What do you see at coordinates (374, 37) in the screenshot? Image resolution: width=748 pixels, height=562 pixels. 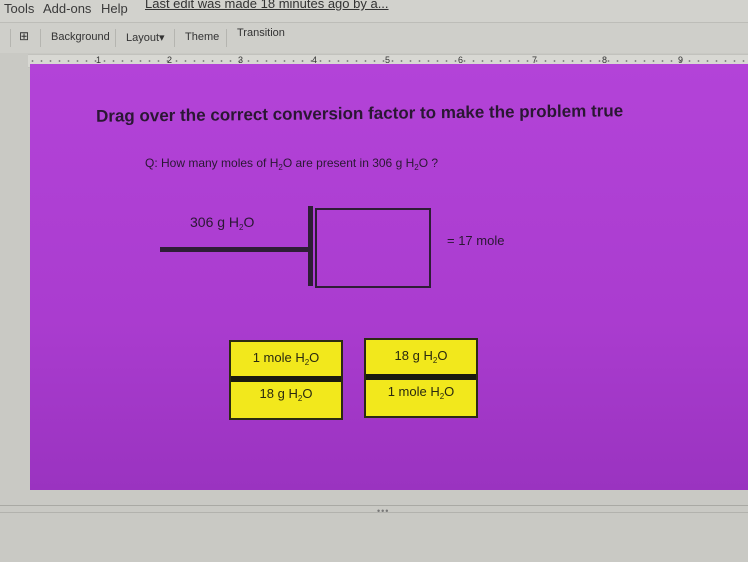 I see `toolbar: ⊞ Background Layout▾ Theme Transition` at bounding box center [374, 37].